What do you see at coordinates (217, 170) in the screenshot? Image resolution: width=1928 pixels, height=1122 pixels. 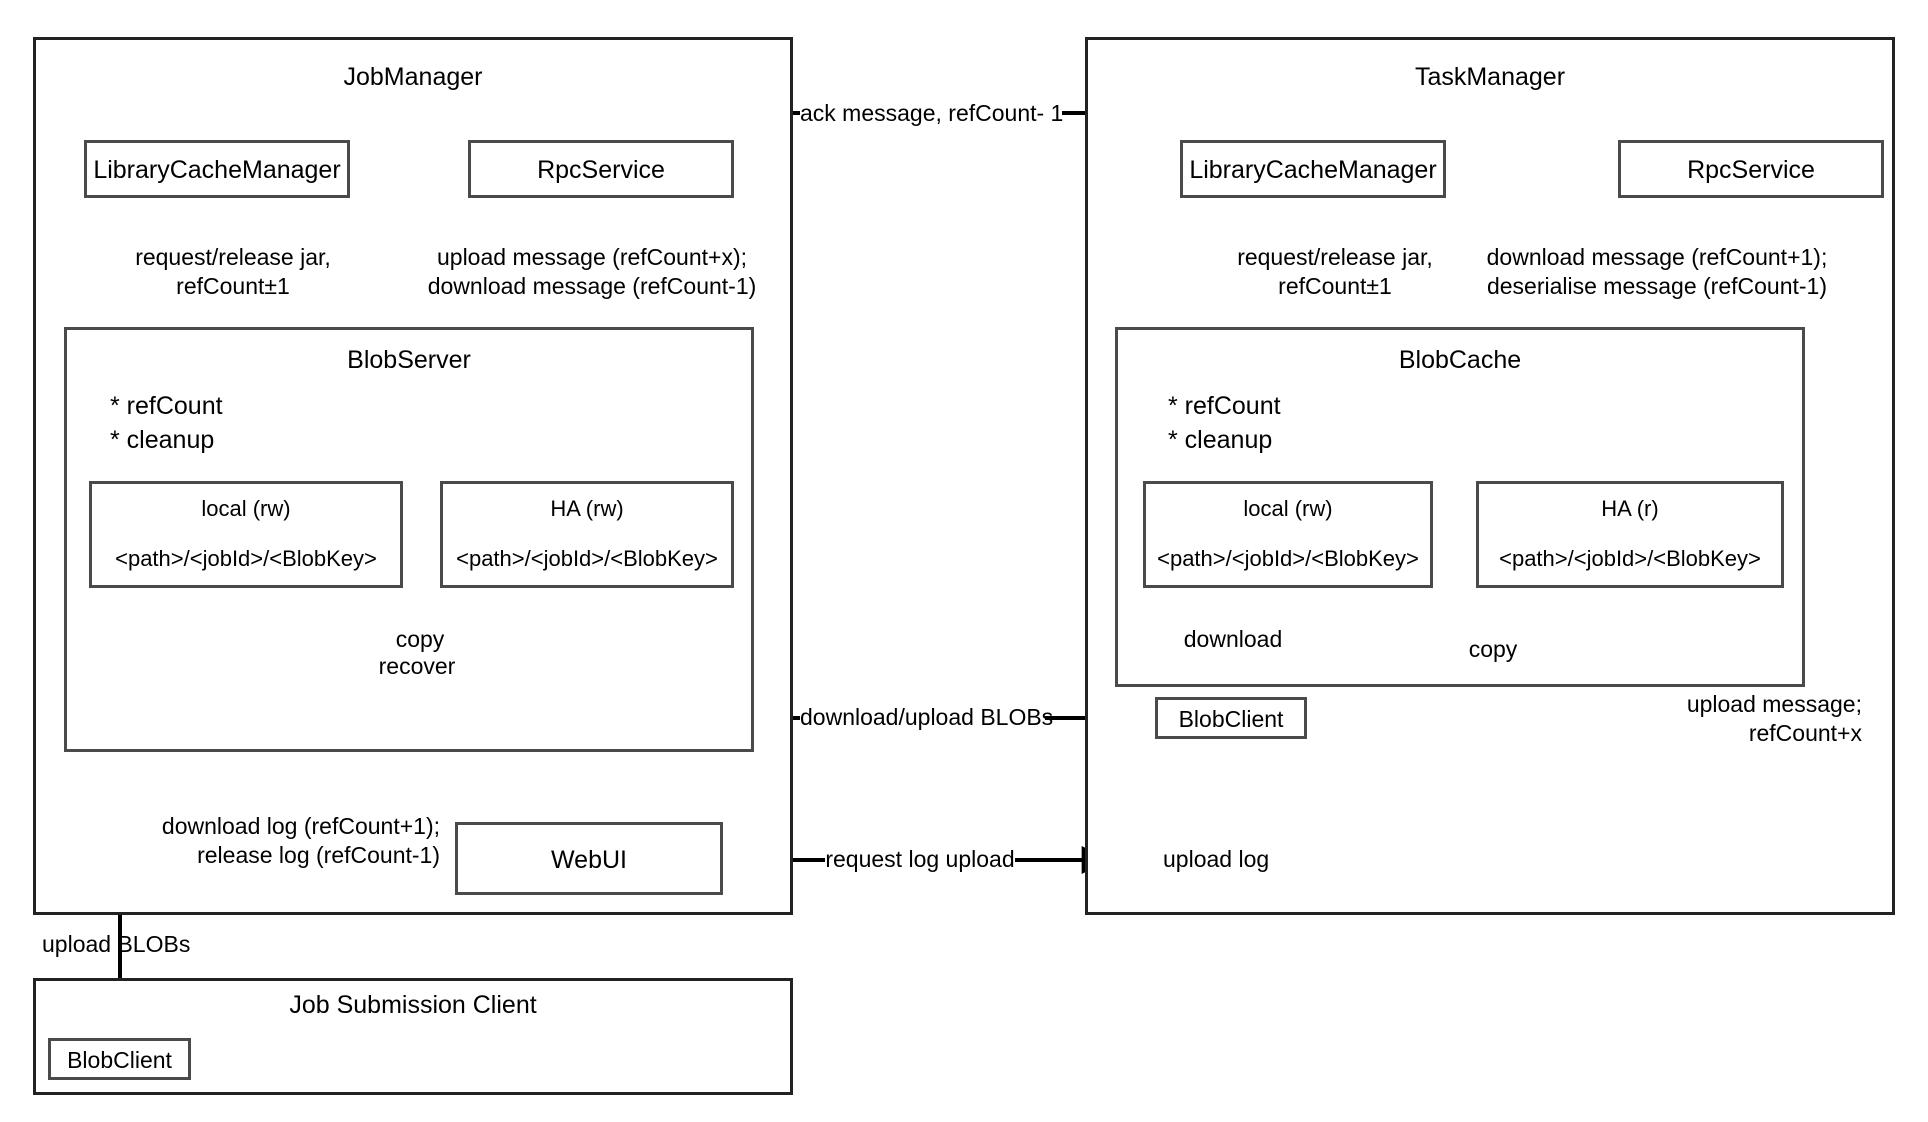 I see `jm-library-cache-manager-label: LibraryCacheManager` at bounding box center [217, 170].